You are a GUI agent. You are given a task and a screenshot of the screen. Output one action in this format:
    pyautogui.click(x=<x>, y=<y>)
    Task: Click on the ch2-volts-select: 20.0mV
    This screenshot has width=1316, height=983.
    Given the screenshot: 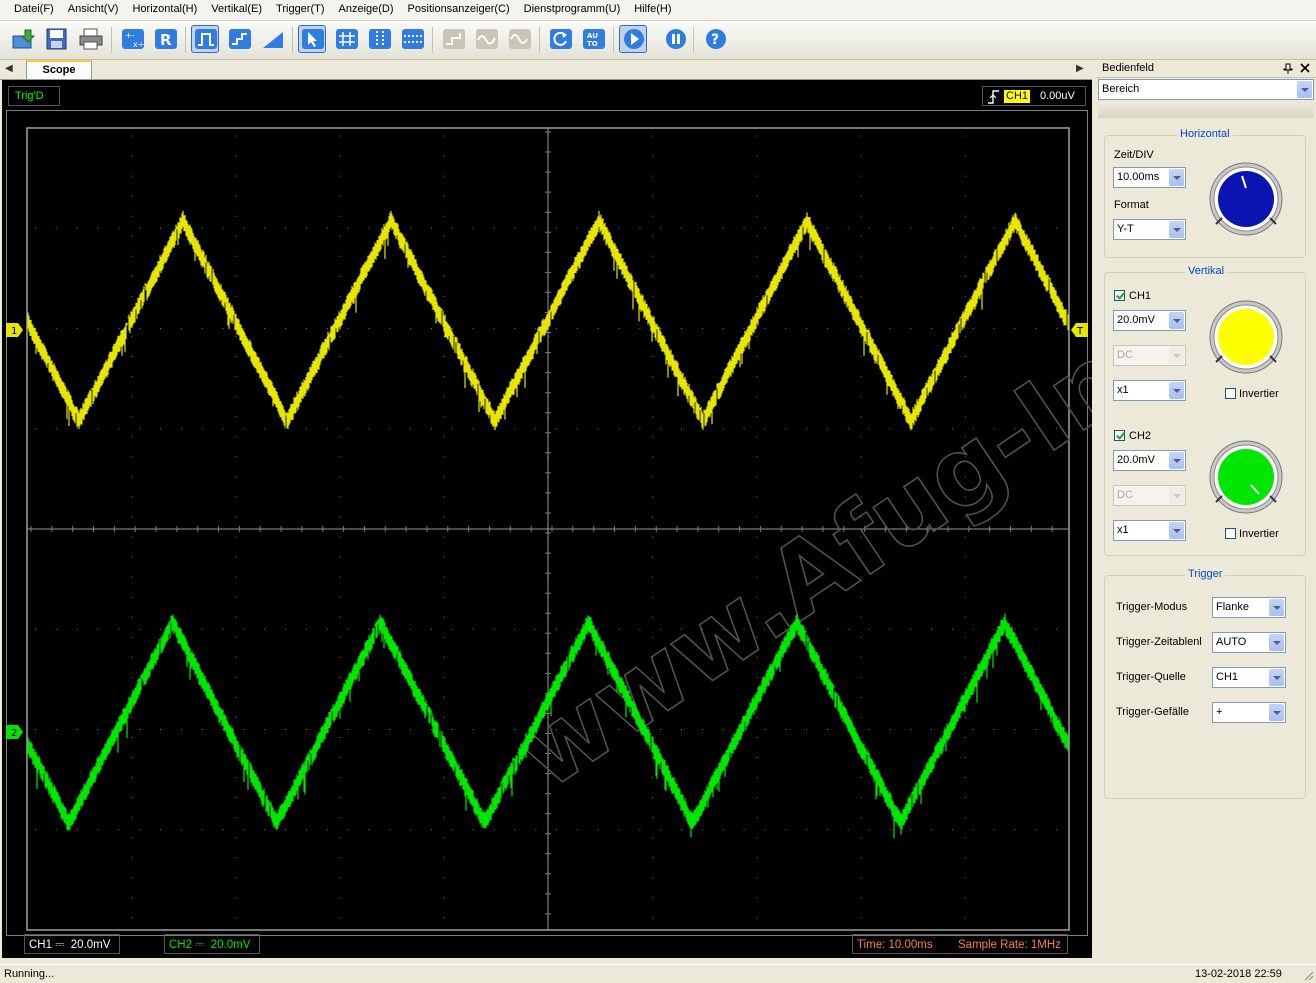 What is the action you would take?
    pyautogui.click(x=1149, y=460)
    